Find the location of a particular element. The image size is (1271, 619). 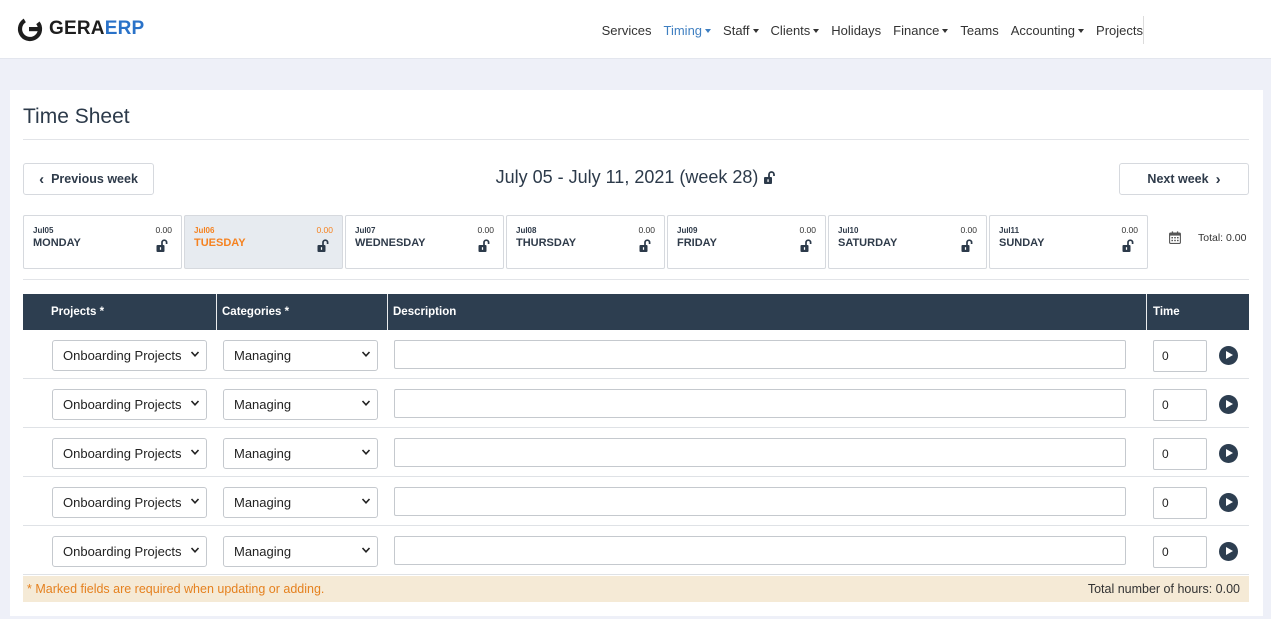

chevron-right-icon: › is located at coordinates (1218, 179).